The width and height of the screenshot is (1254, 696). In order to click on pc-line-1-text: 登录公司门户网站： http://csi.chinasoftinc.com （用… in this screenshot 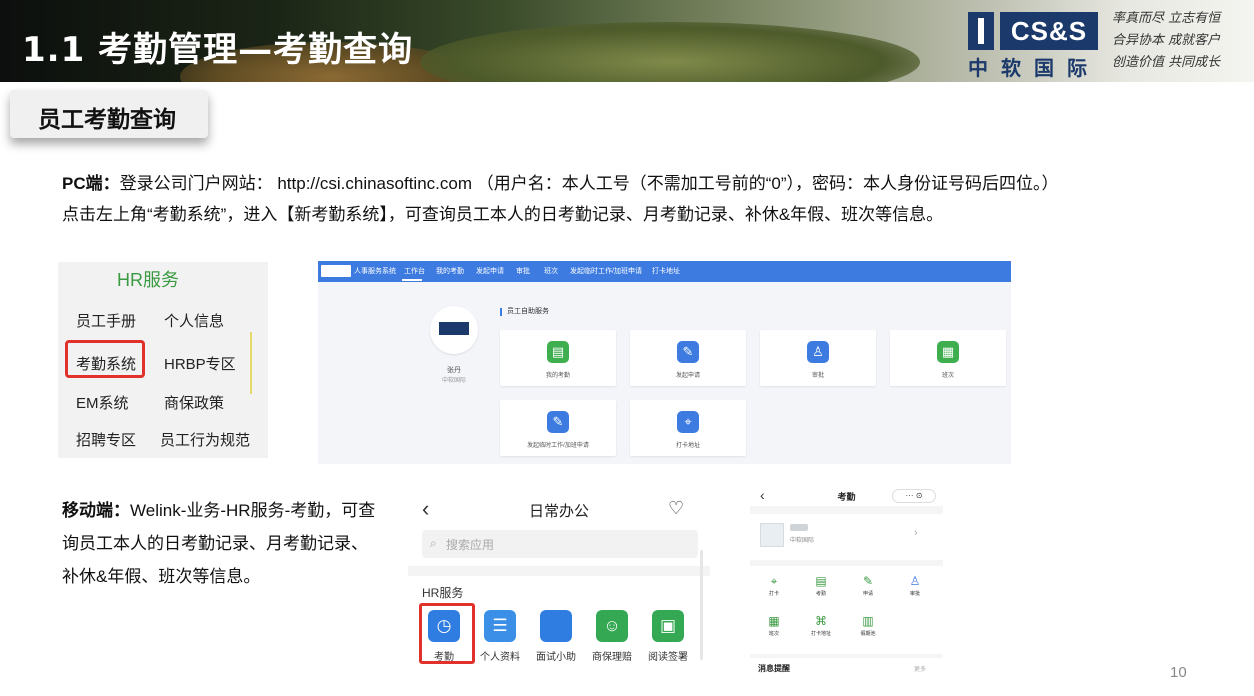, I will do `click(589, 183)`.